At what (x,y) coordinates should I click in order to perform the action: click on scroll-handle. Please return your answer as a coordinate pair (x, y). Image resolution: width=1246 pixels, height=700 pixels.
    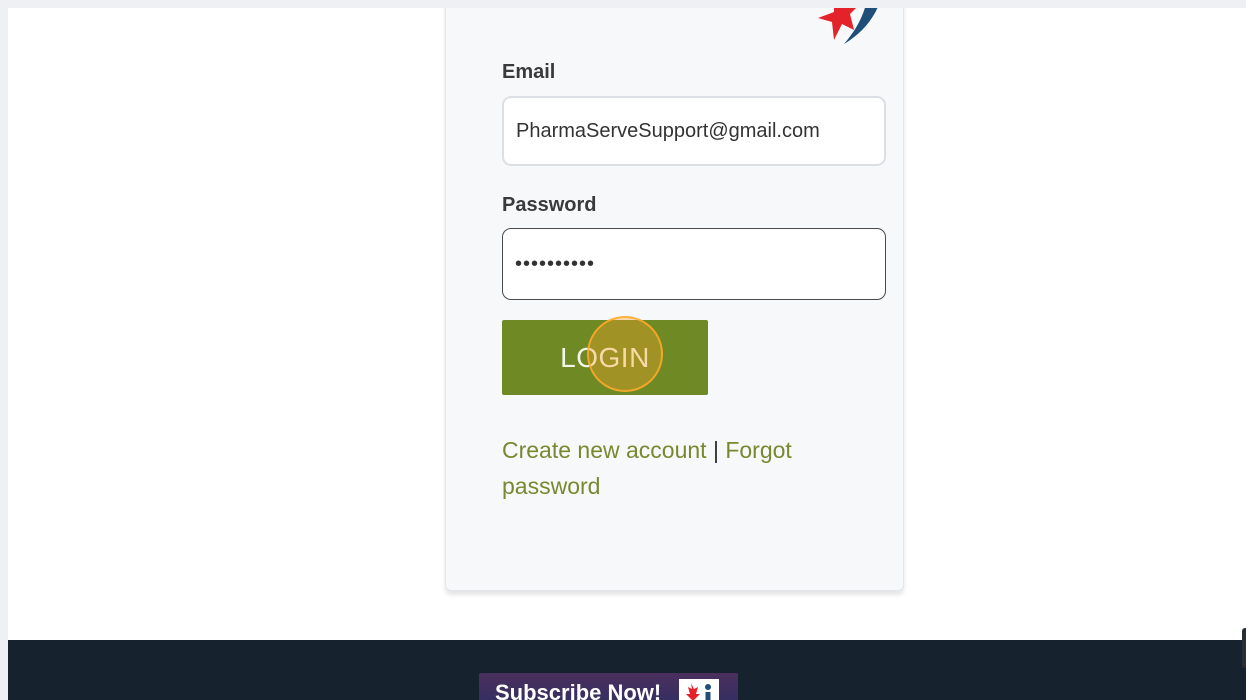
    Looking at the image, I should click on (1244, 648).